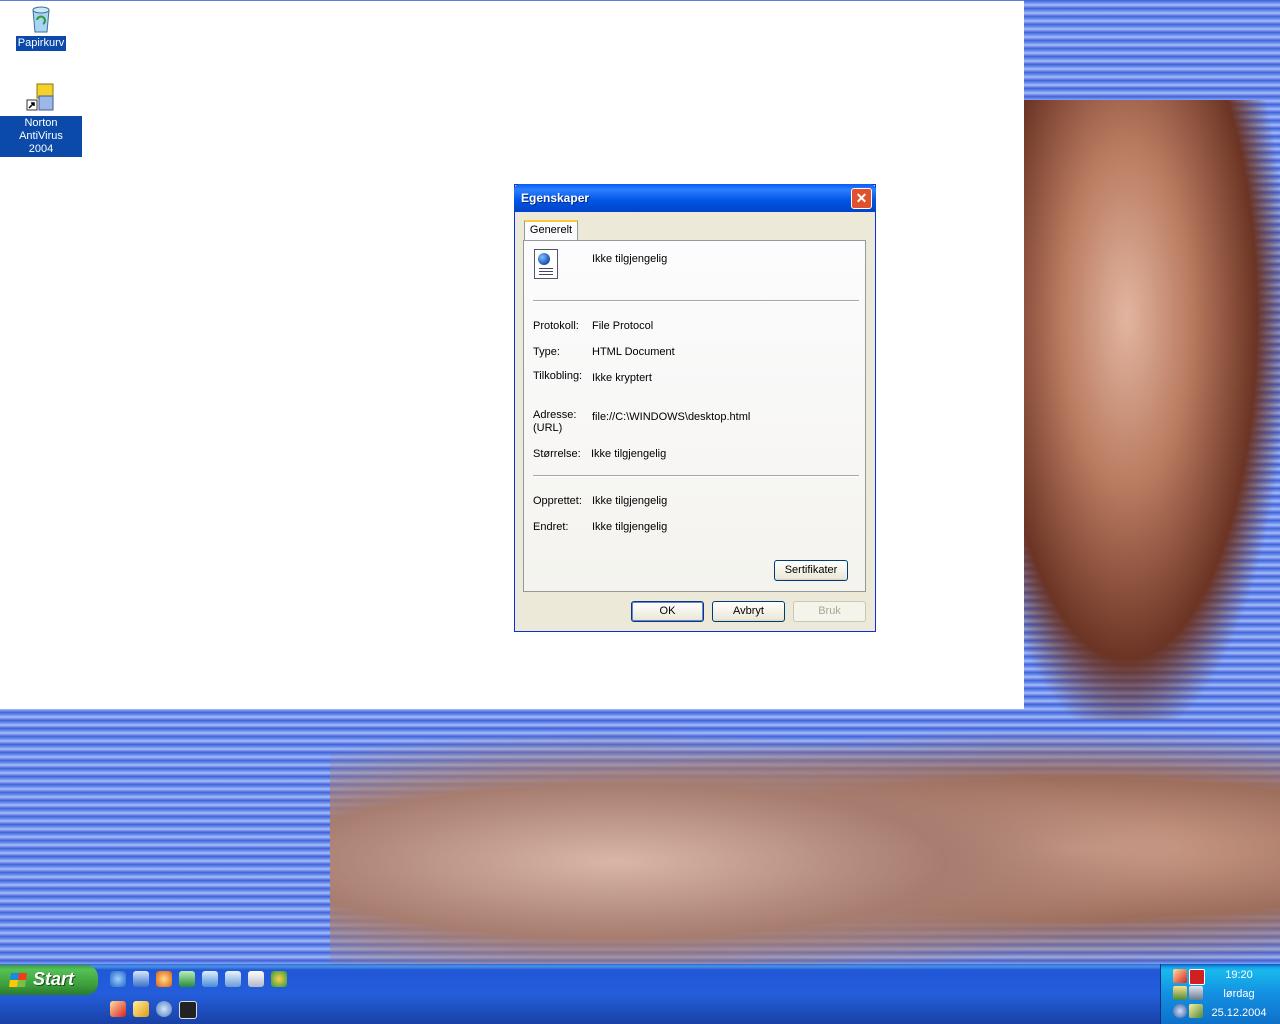 This screenshot has height=1024, width=1280. Describe the element at coordinates (279, 979) in the screenshot. I see `messenger-icon` at that location.